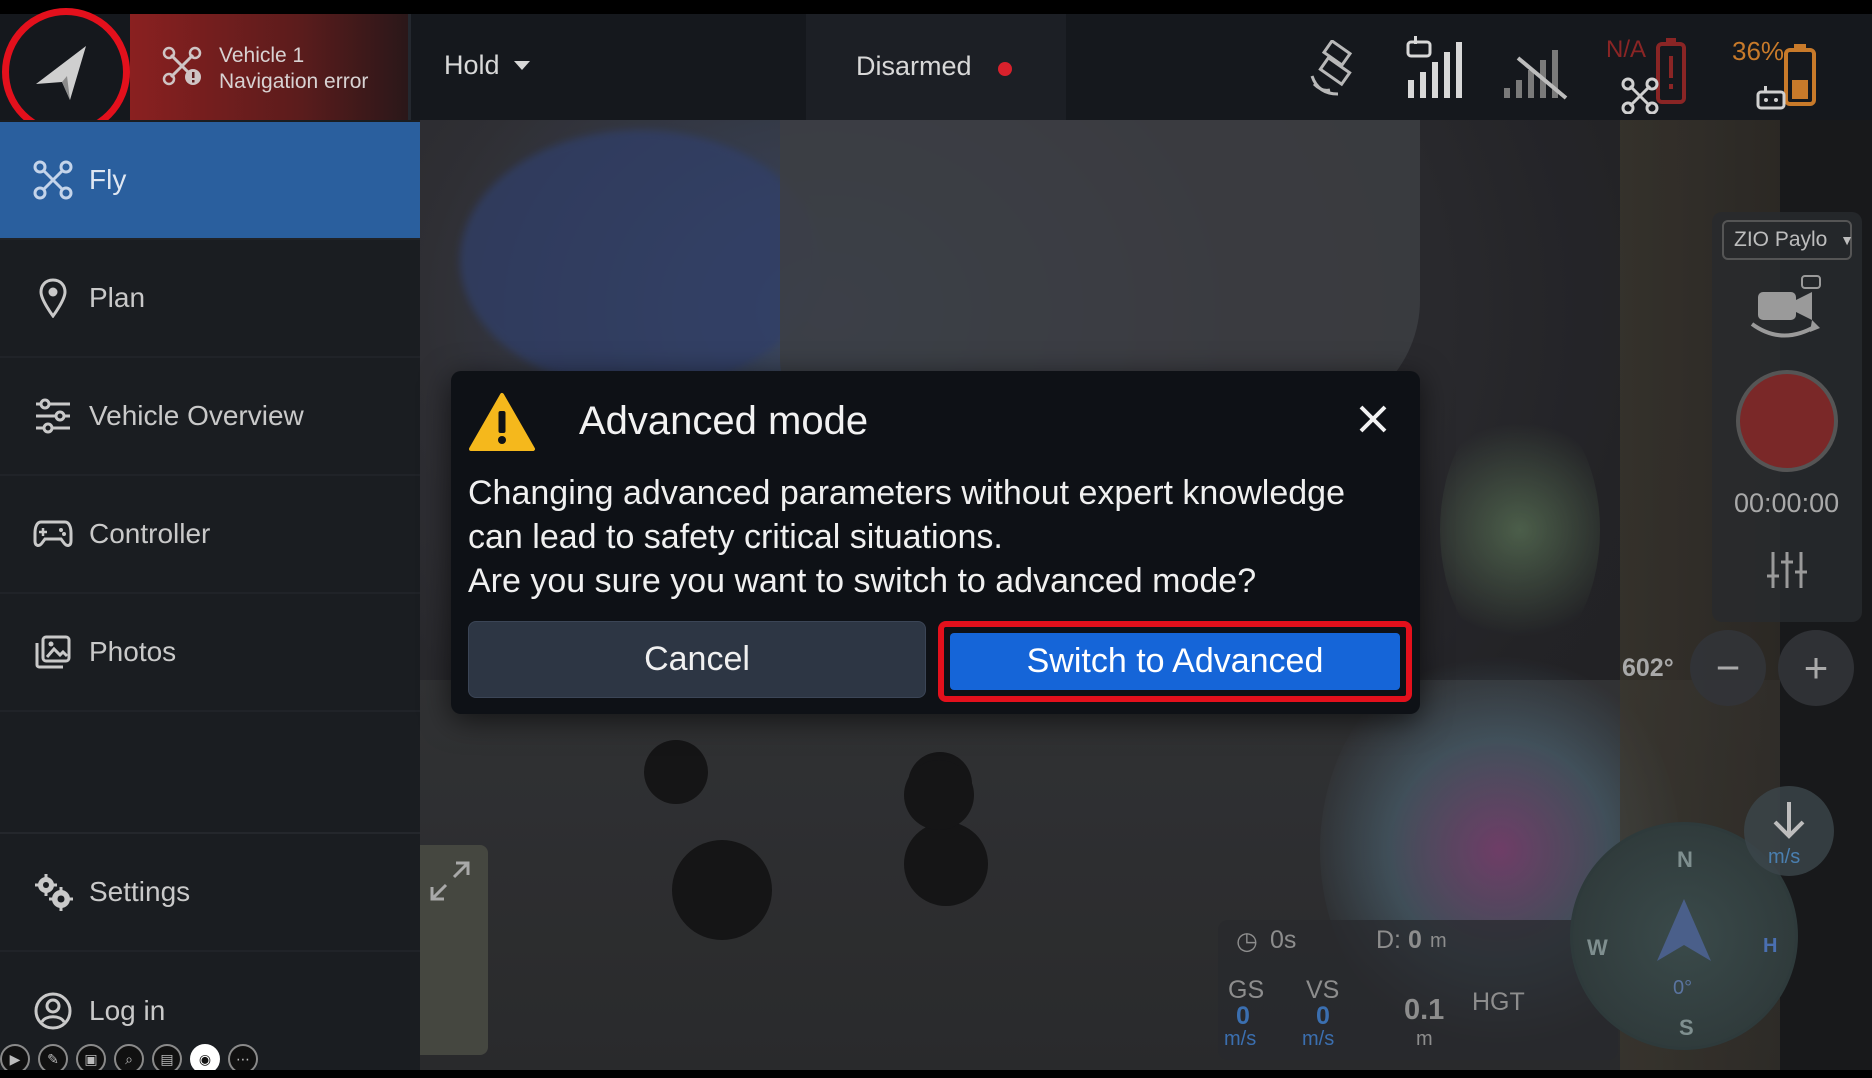 This screenshot has height=1078, width=1872. I want to click on gs-unit: m/s, so click(1240, 1039).